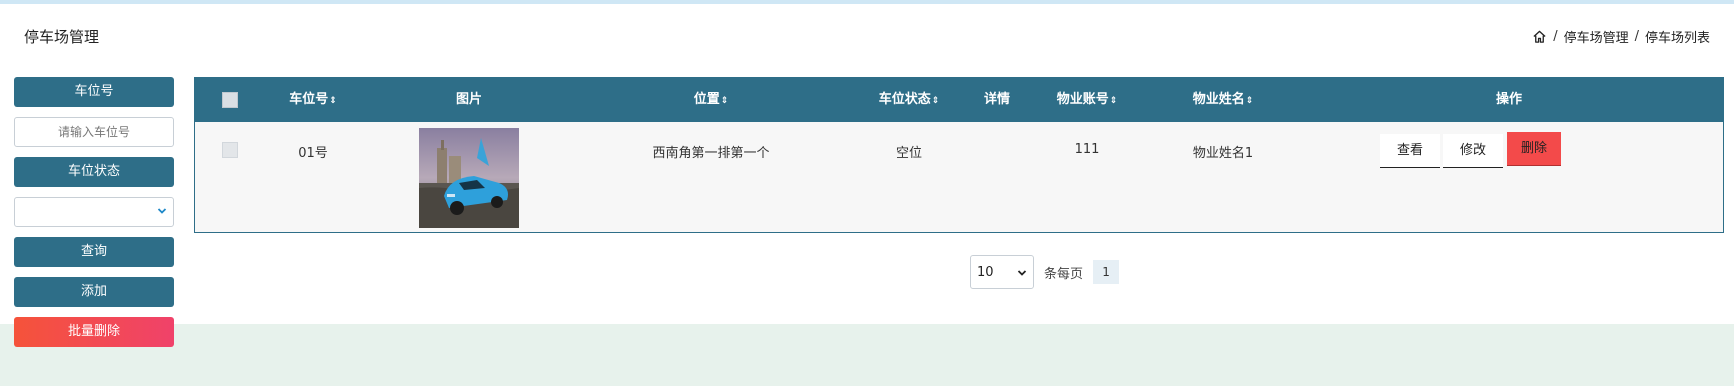 The image size is (1734, 386). I want to click on car-image, so click(469, 178).